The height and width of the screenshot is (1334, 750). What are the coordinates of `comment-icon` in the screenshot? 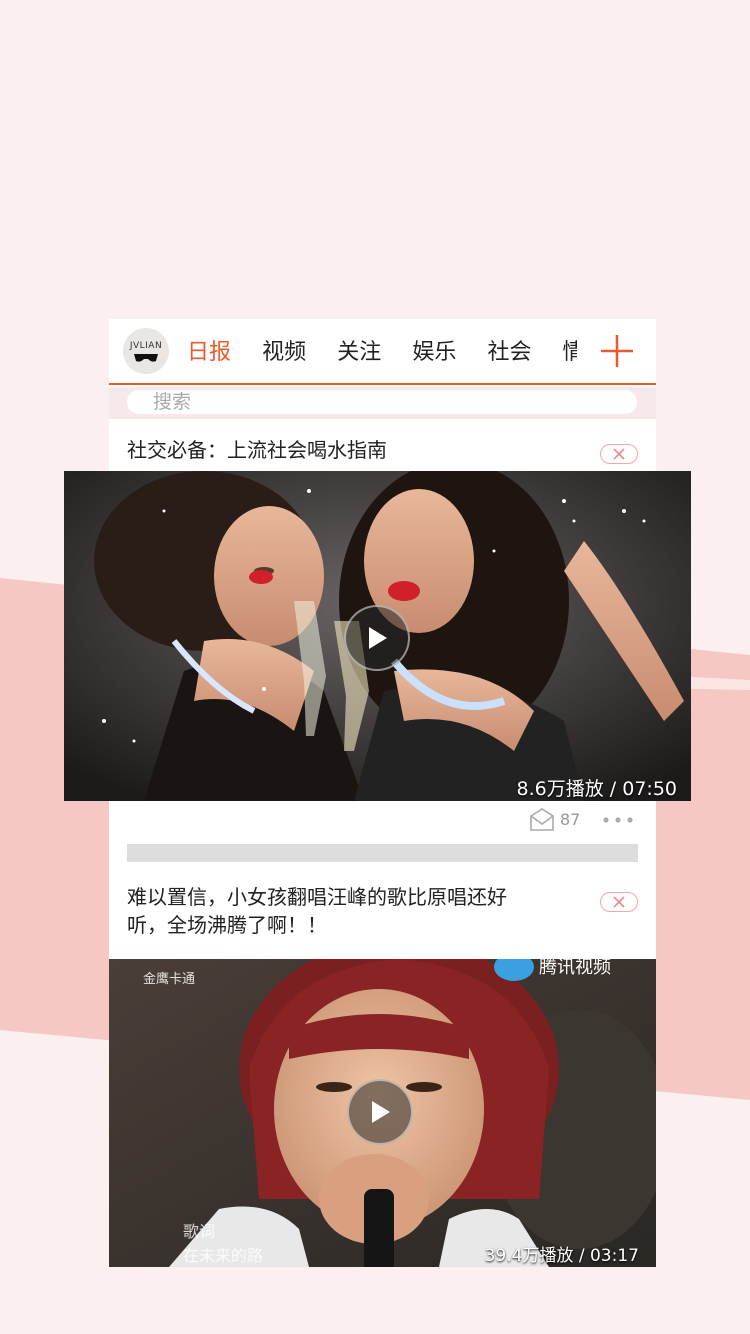 It's located at (542, 819).